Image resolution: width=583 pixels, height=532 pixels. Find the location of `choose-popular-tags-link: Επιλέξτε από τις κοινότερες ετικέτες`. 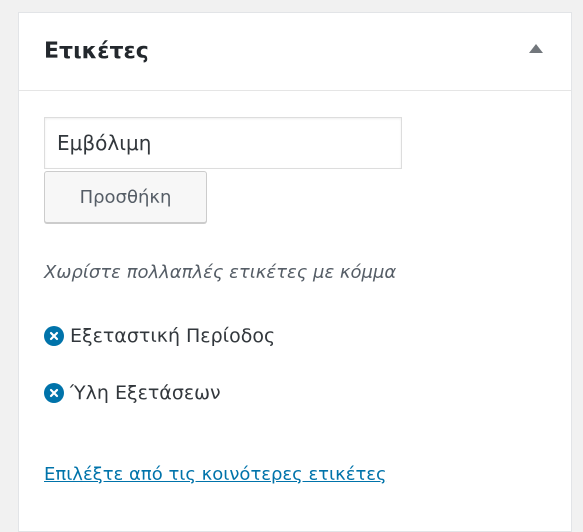

choose-popular-tags-link: Επιλέξτε από τις κοινότερες ετικέτες is located at coordinates (215, 474).